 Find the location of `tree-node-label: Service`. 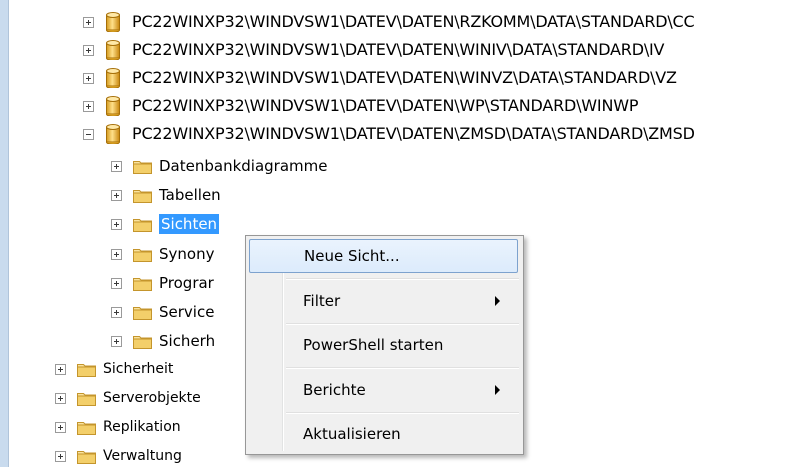

tree-node-label: Service is located at coordinates (187, 312).